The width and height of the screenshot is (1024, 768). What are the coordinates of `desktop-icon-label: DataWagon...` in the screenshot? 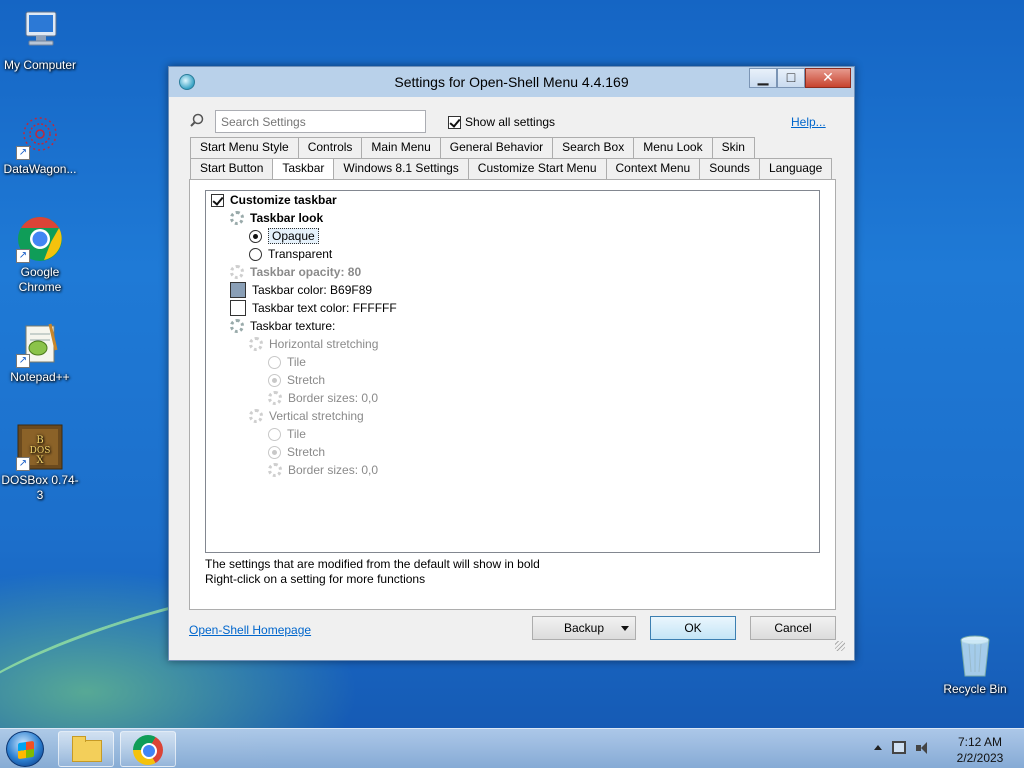 It's located at (40, 169).